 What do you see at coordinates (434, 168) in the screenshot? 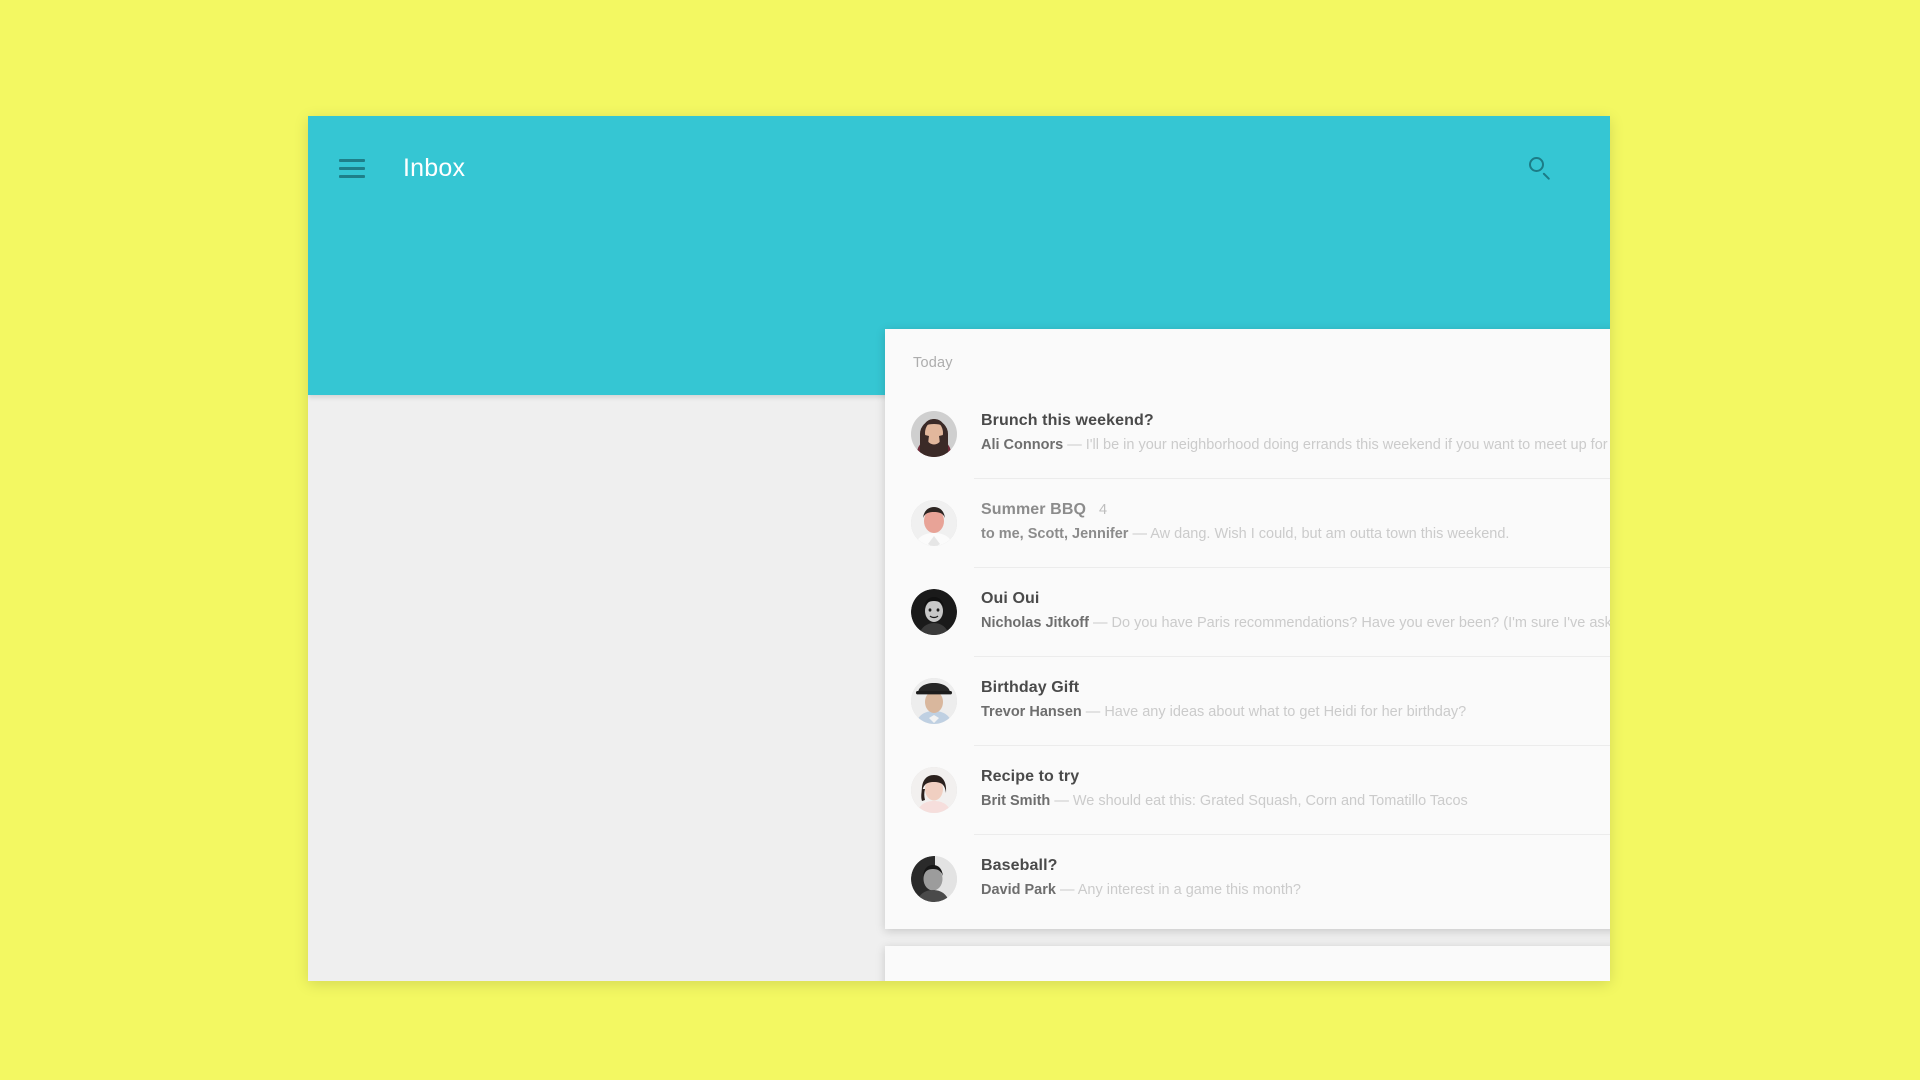
I see `page-title: Inbox` at bounding box center [434, 168].